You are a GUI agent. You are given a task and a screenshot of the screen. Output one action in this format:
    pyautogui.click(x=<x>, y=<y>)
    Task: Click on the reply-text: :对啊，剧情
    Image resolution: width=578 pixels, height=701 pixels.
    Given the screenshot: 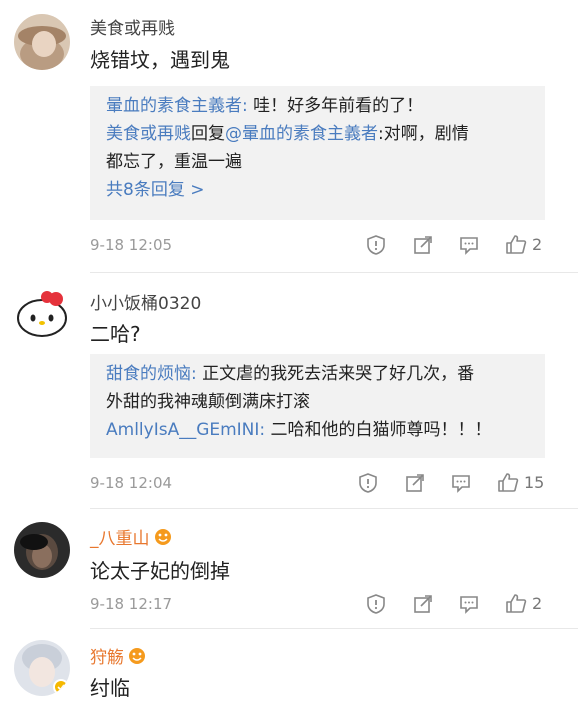 What is the action you would take?
    pyautogui.click(x=423, y=134)
    